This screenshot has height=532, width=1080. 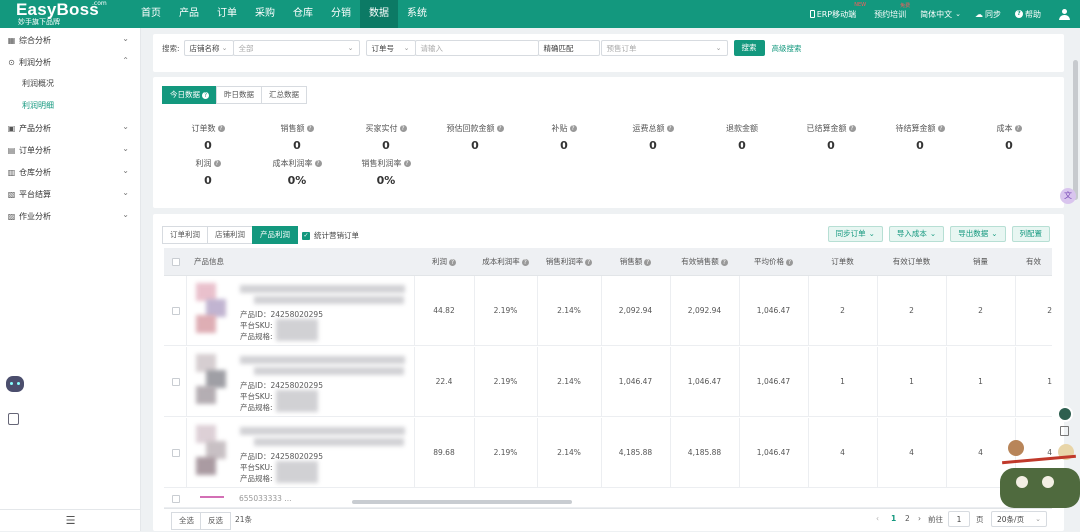 I want to click on stats-tab-2: 昨日数据, so click(x=239, y=95).